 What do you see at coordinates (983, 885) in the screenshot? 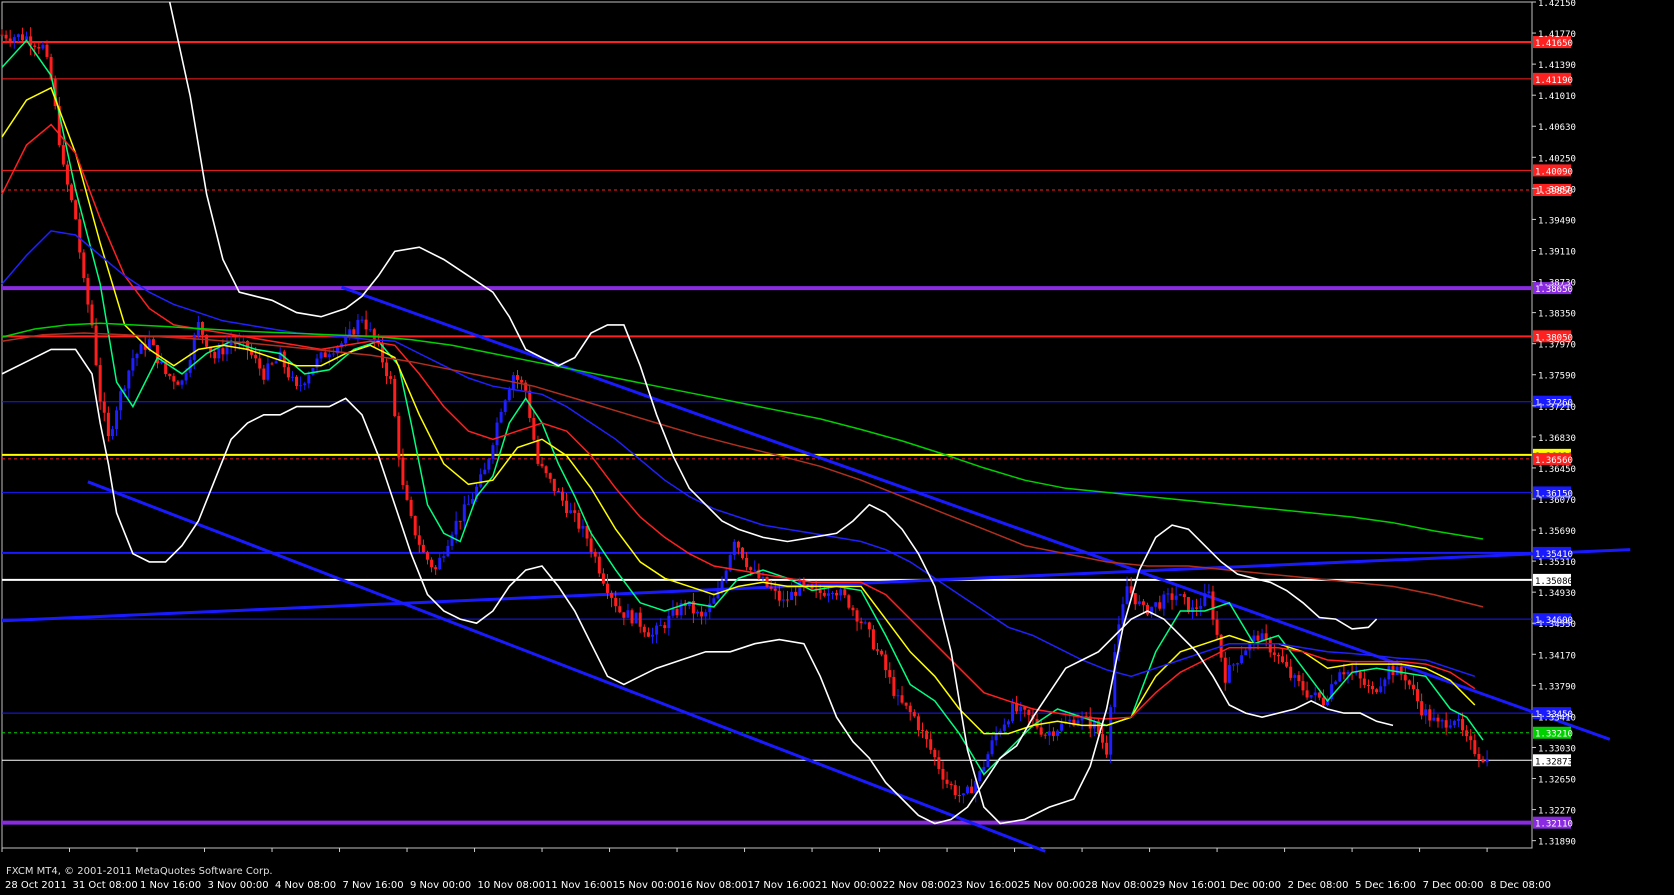
I see `time-tick-label: 23 Nov 16:00` at bounding box center [983, 885].